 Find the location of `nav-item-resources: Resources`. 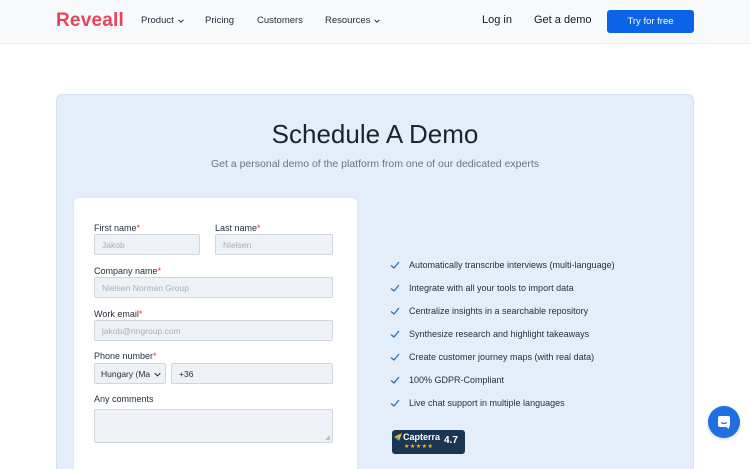

nav-item-resources: Resources is located at coordinates (353, 20).